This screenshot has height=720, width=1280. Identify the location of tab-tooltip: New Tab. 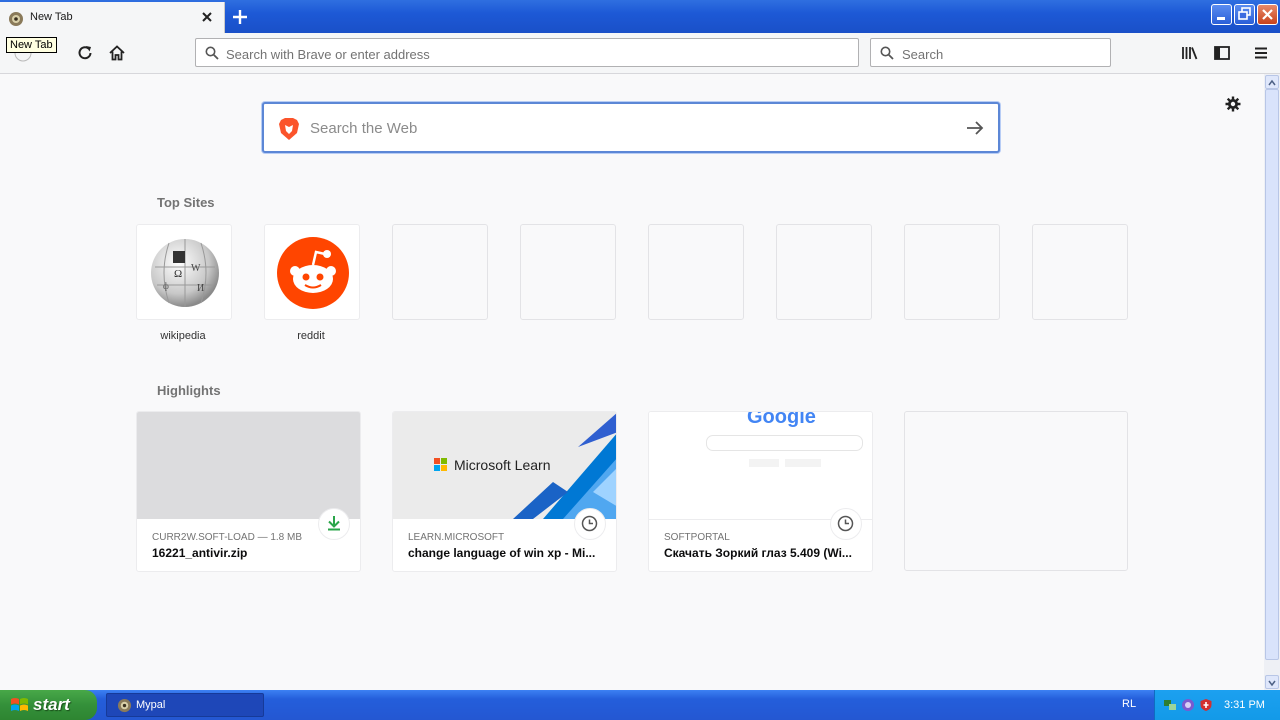
(31, 45).